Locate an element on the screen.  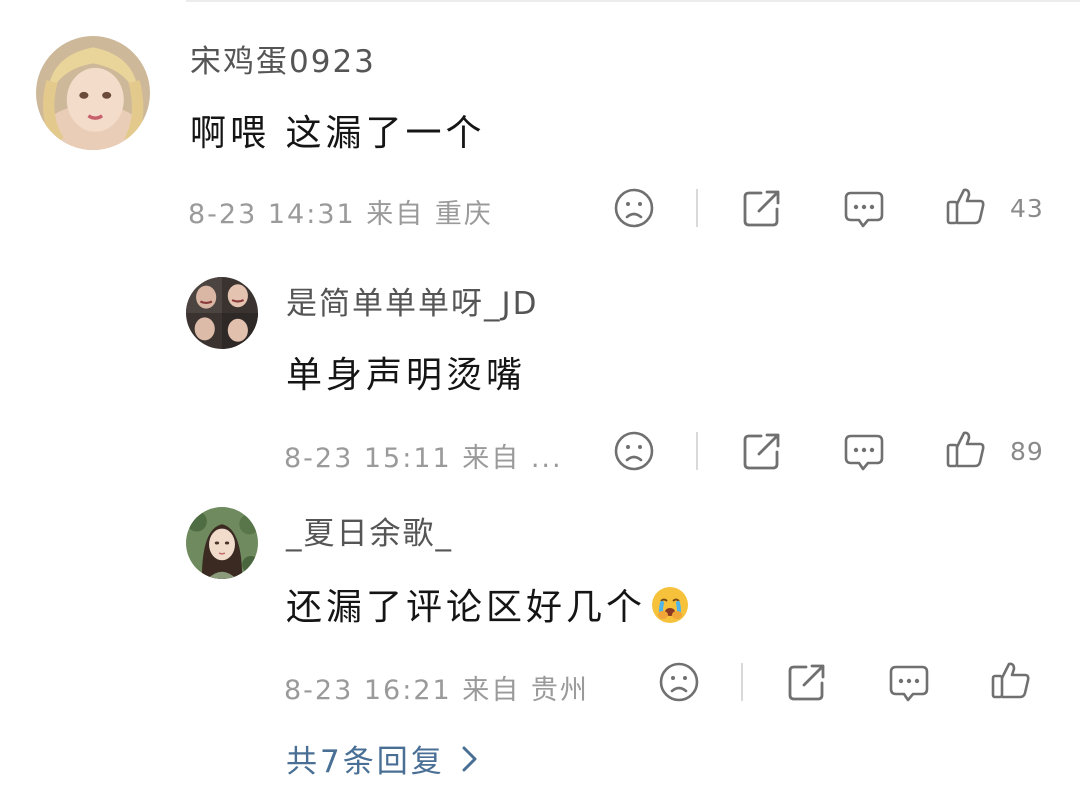
reply-text: 还漏了评论区好几个 is located at coordinates (466, 607).